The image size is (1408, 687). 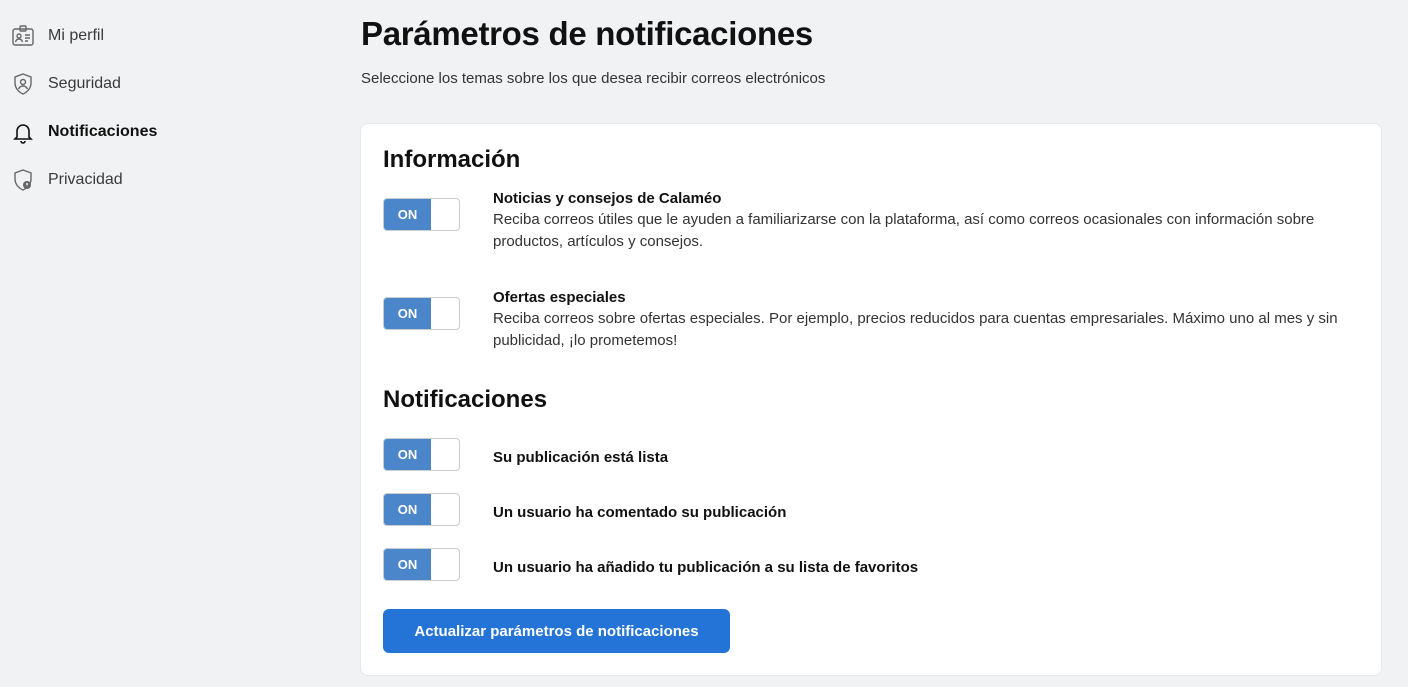 What do you see at coordinates (23, 180) in the screenshot?
I see `privacy-shield-icon` at bounding box center [23, 180].